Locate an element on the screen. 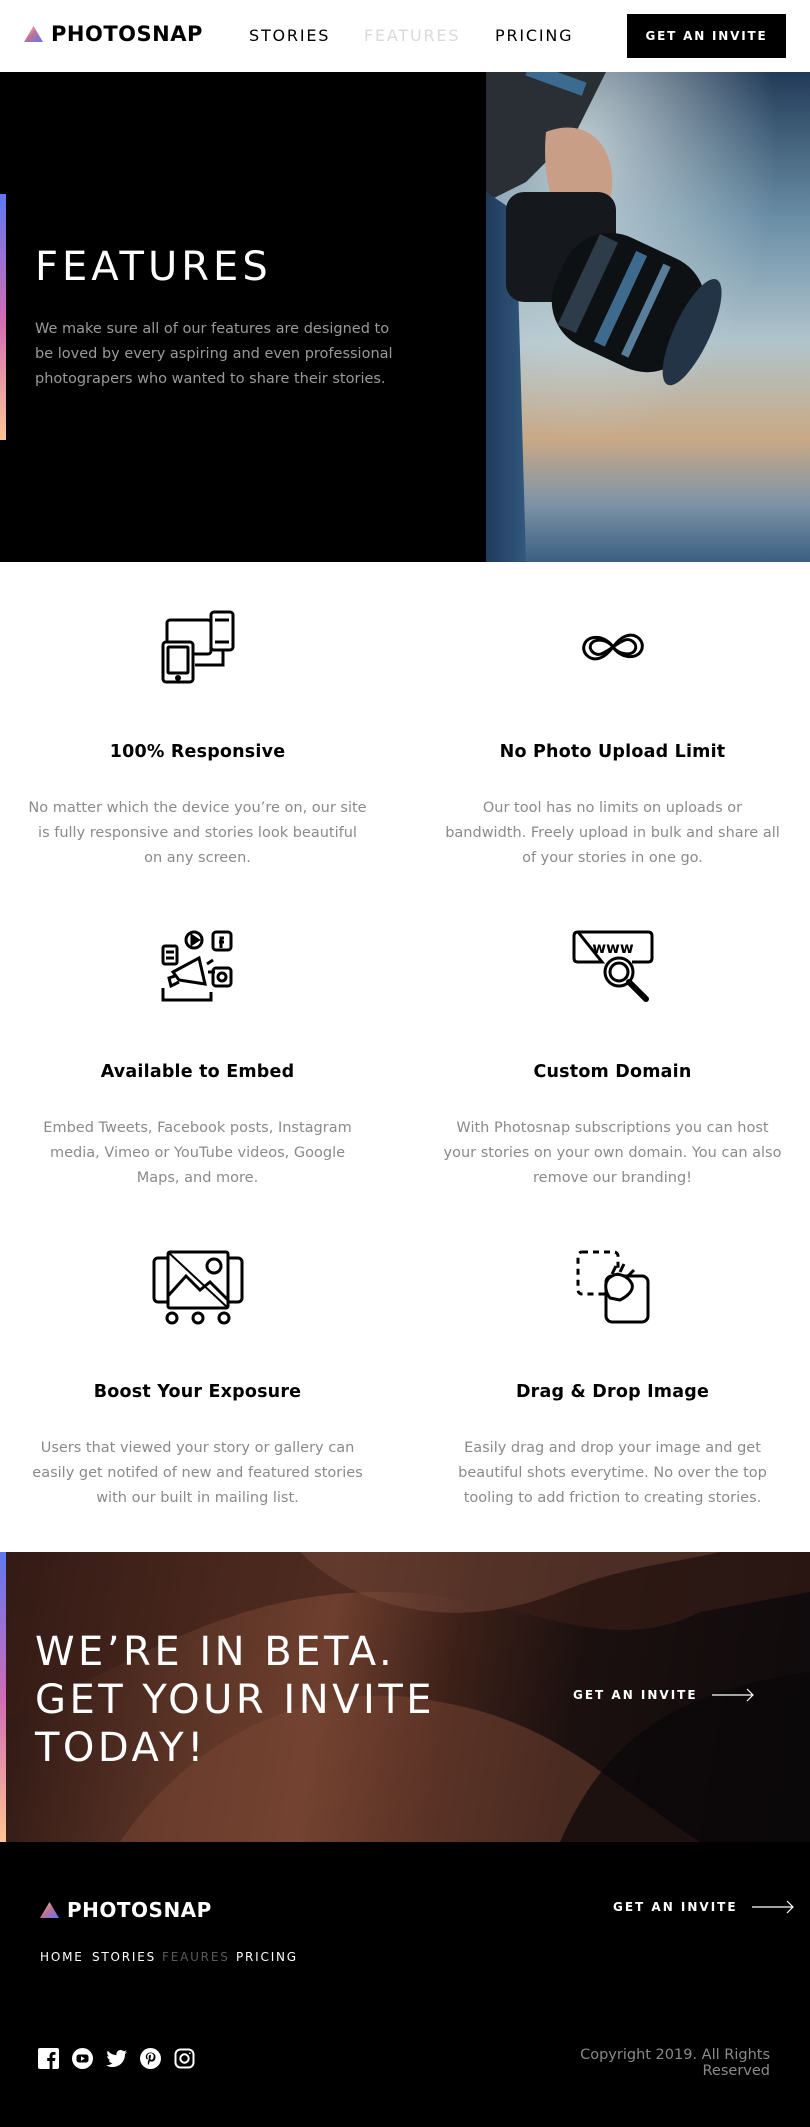 The height and width of the screenshot is (2127, 810). hero-camera-photo is located at coordinates (648, 317).